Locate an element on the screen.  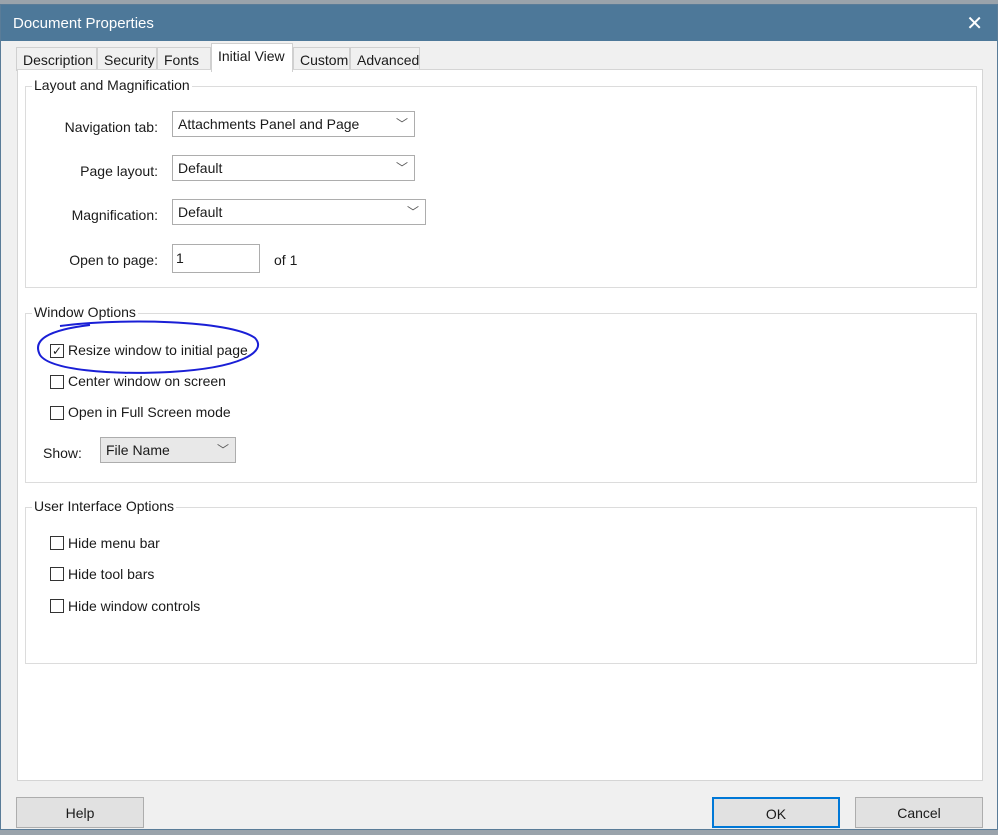
tab-initial-view: Initial View is located at coordinates (252, 57).